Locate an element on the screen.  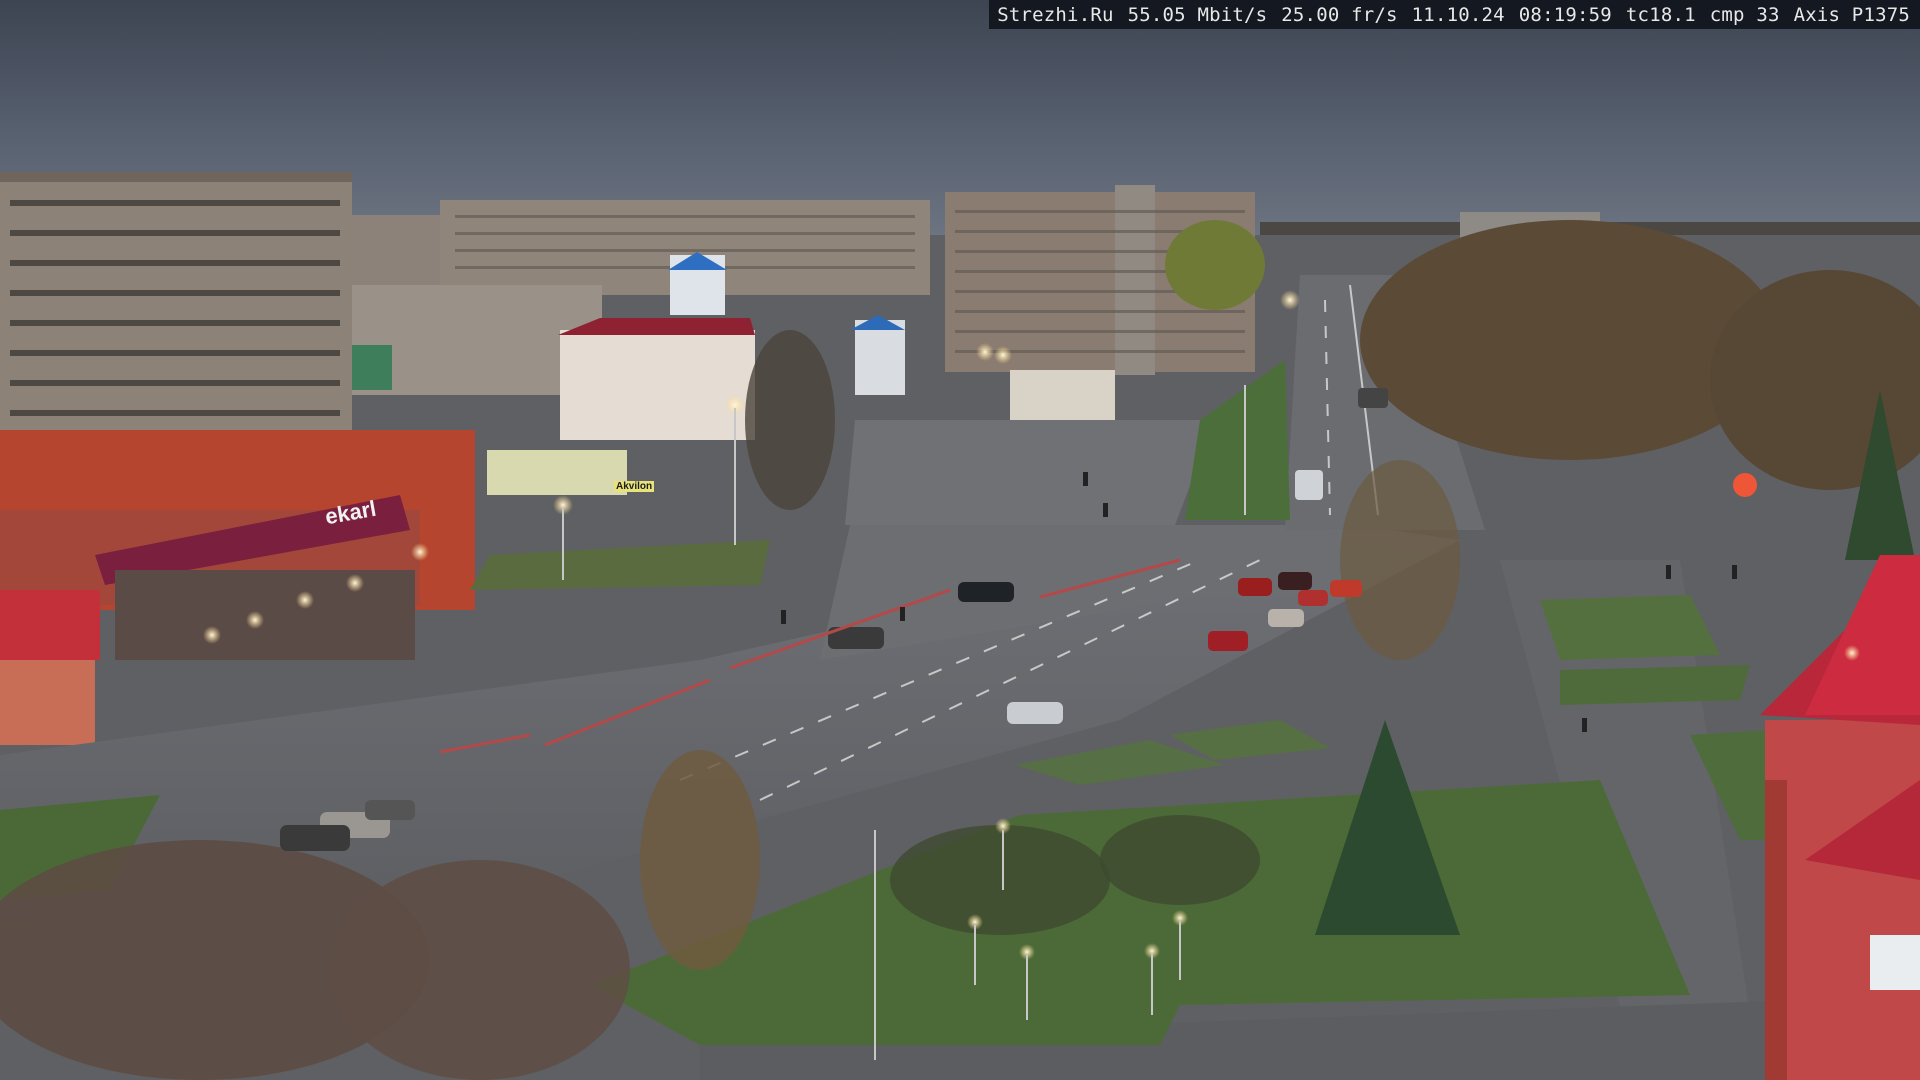
overlay-bitrate: 55.05 Mbit/s is located at coordinates (1197, 14).